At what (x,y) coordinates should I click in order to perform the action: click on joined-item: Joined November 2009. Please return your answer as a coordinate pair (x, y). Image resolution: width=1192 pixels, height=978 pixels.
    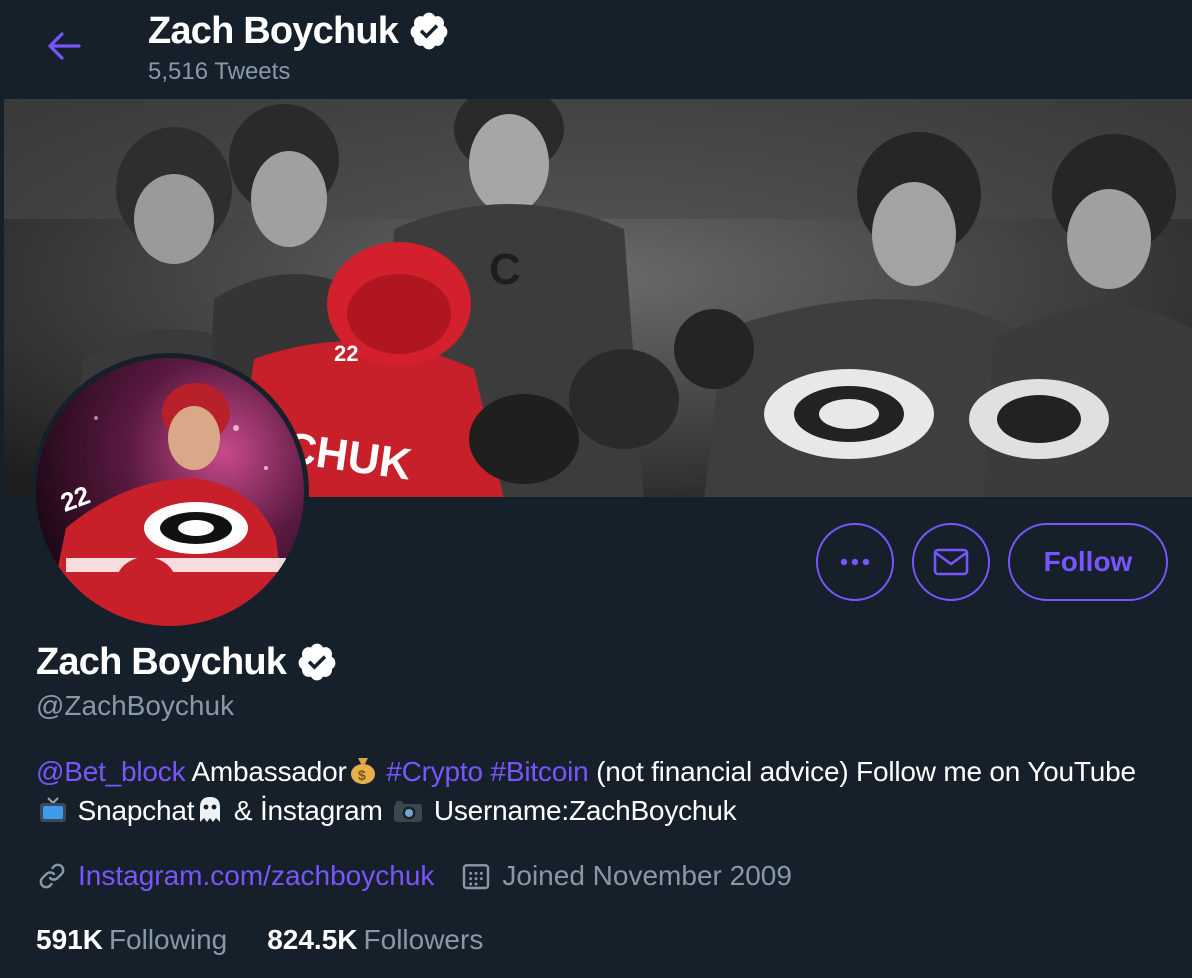
    Looking at the image, I should click on (626, 876).